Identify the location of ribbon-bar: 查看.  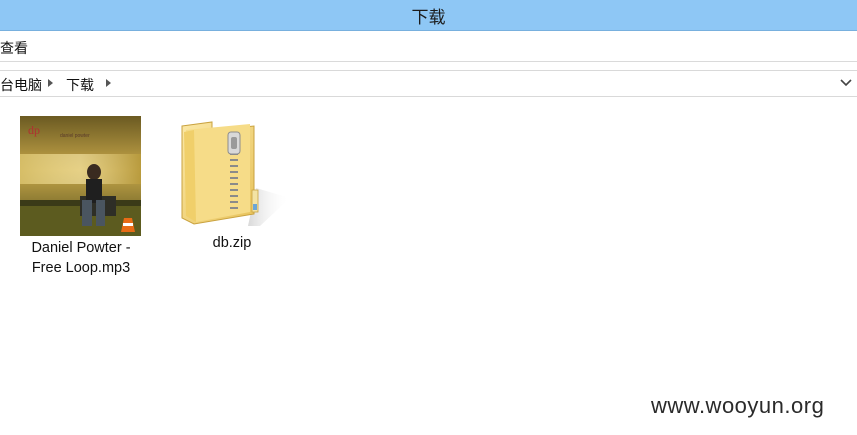
(428, 46).